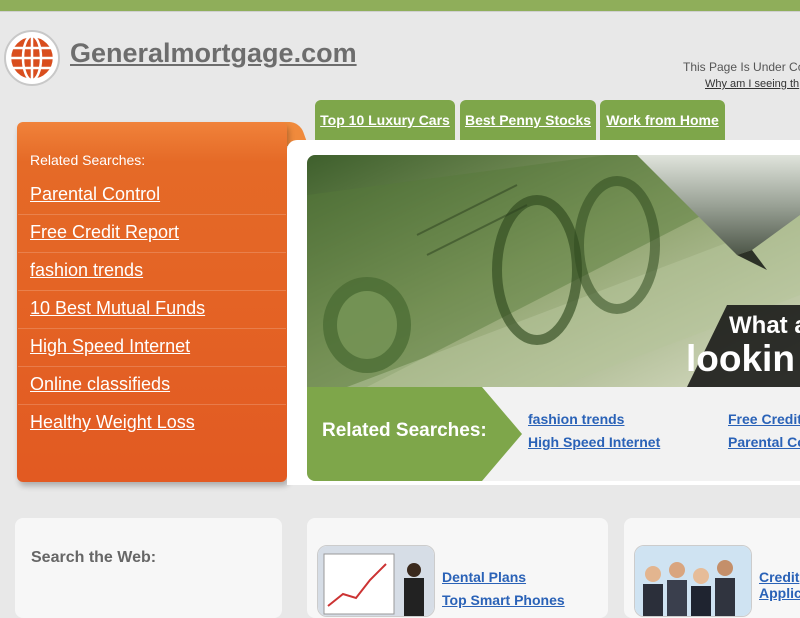 This screenshot has width=800, height=618. Describe the element at coordinates (576, 419) in the screenshot. I see `related-link-fashion-trends: fashion trends` at that location.